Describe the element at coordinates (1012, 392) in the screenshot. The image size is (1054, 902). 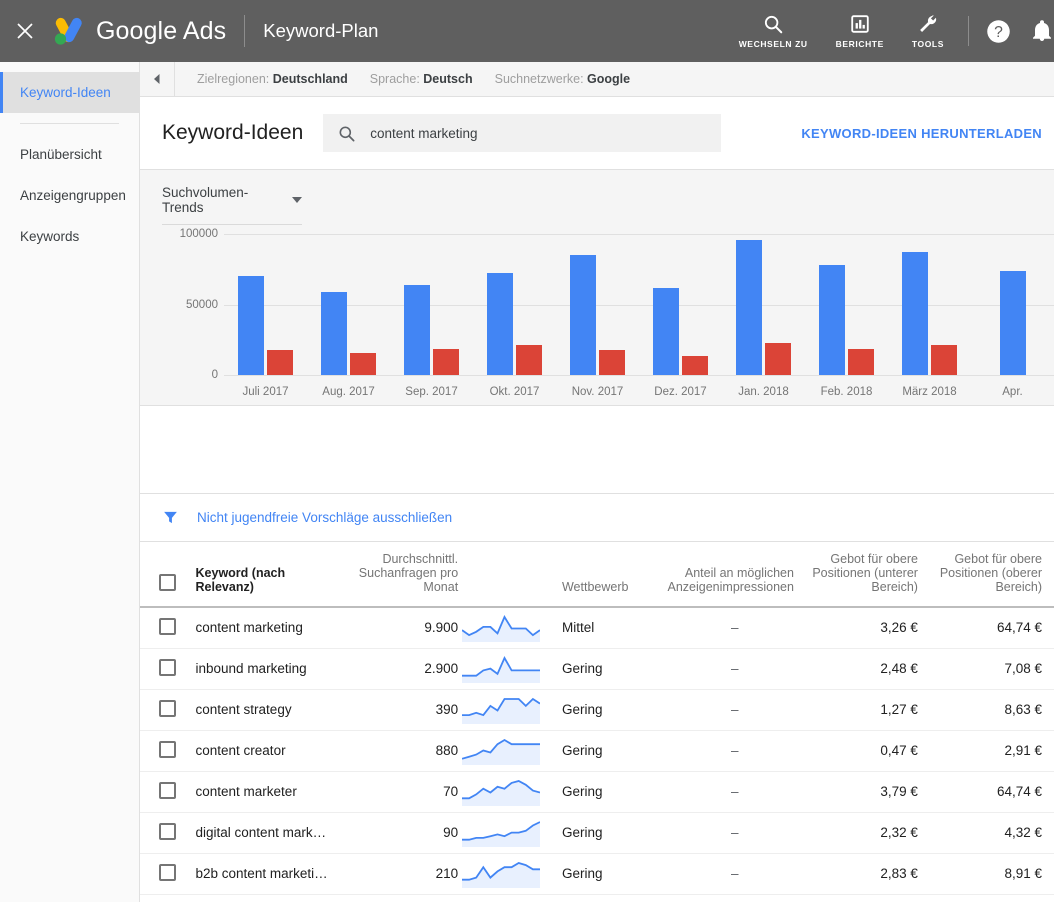
I see `chart-x-tick-label: Apr.` at that location.